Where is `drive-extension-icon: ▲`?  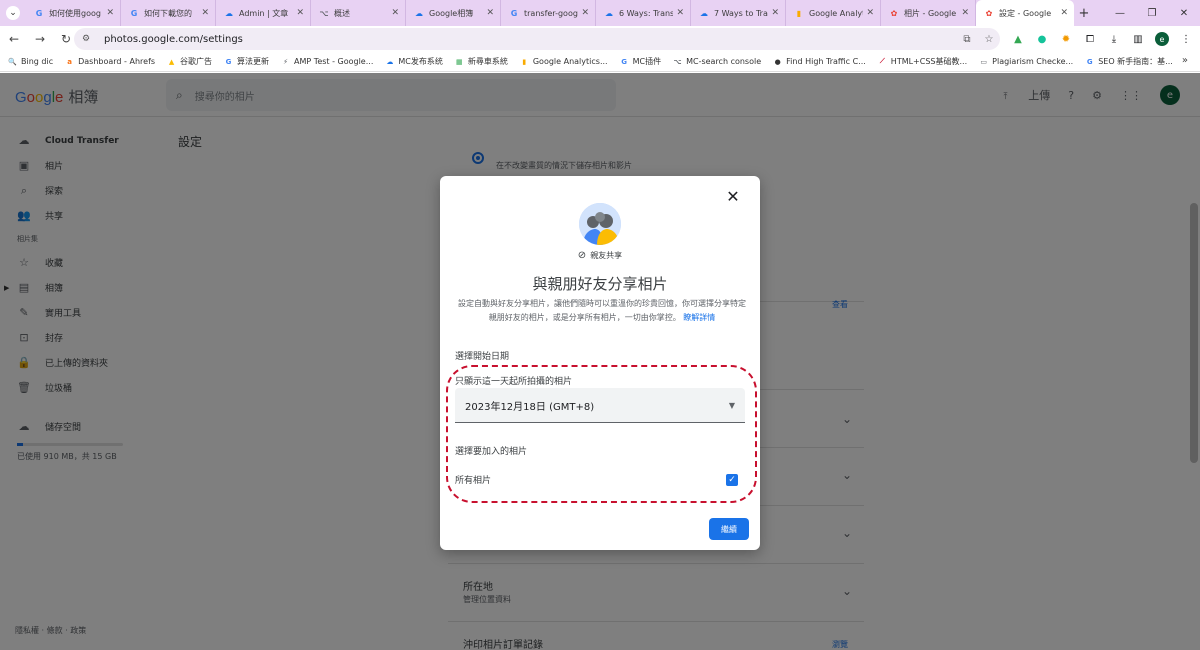
drive-extension-icon: ▲ is located at coordinates (1018, 39).